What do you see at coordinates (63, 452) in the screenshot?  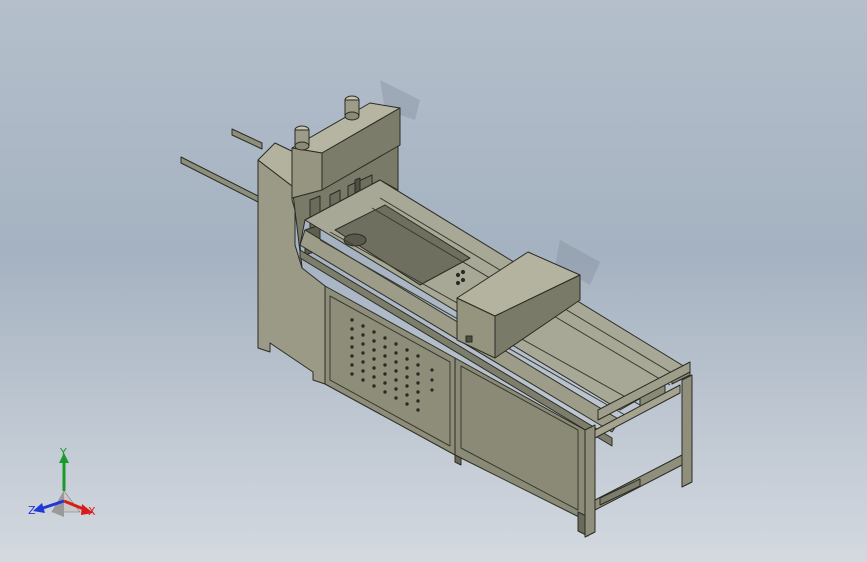 I see `y-axis-label: Y` at bounding box center [63, 452].